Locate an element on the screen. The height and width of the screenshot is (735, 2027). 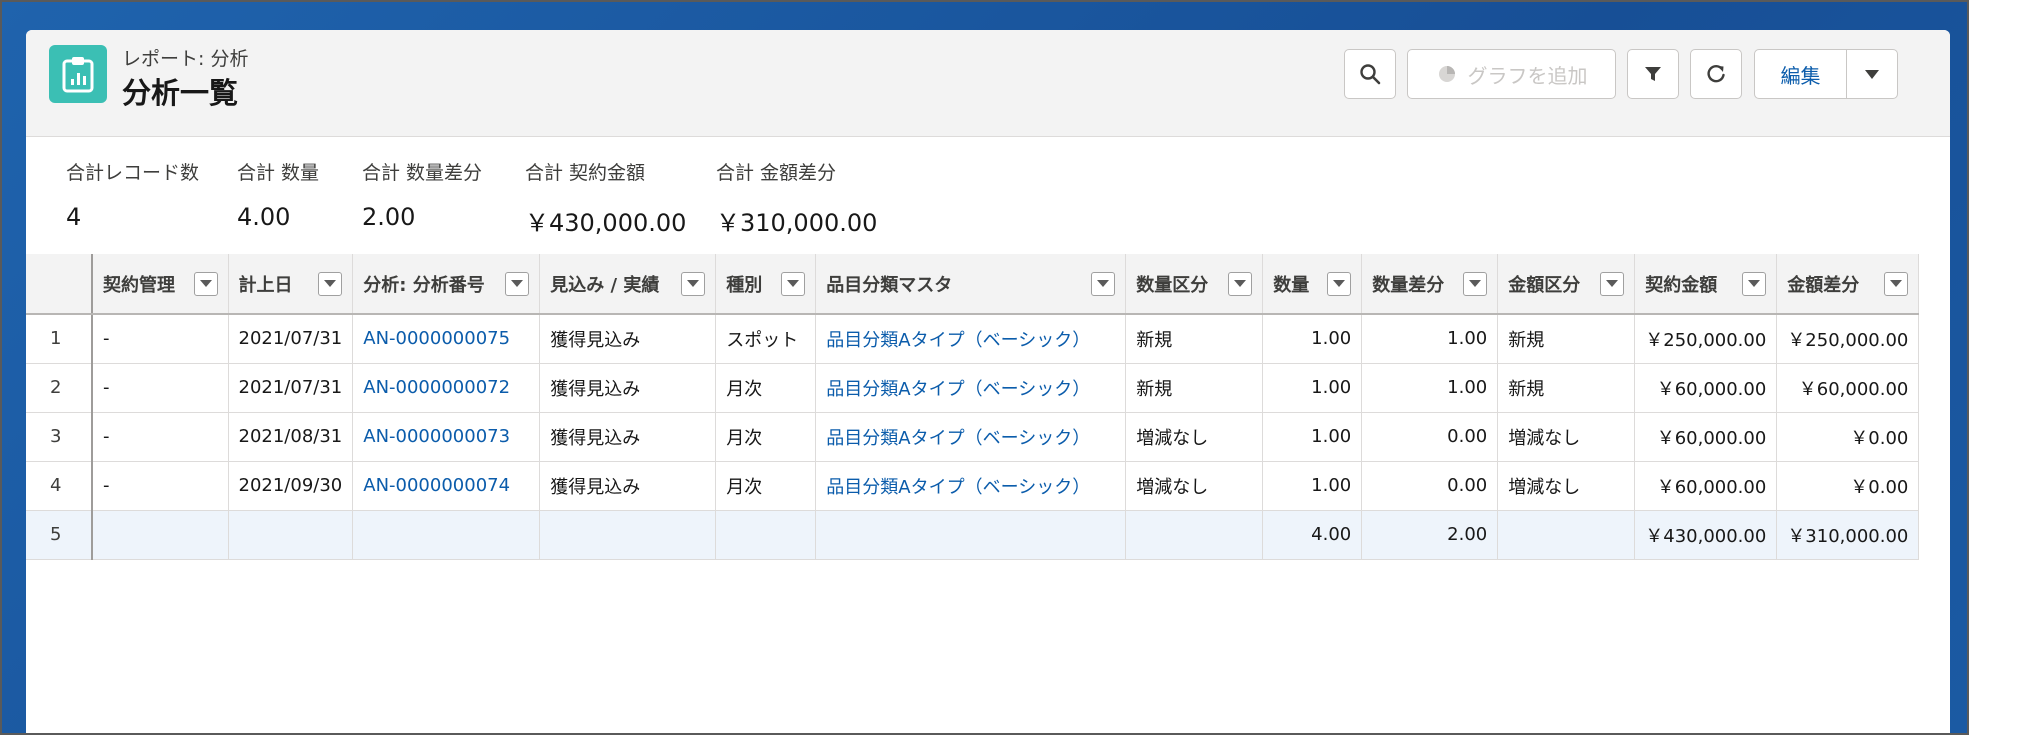
column-header: 種別 is located at coordinates (766, 284).